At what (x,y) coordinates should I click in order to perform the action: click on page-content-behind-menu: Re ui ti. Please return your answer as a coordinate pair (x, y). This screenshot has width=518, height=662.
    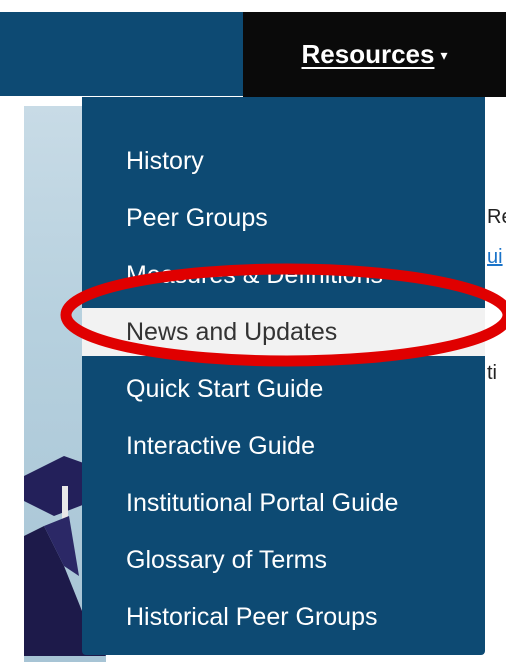
    Looking at the image, I should click on (495, 384).